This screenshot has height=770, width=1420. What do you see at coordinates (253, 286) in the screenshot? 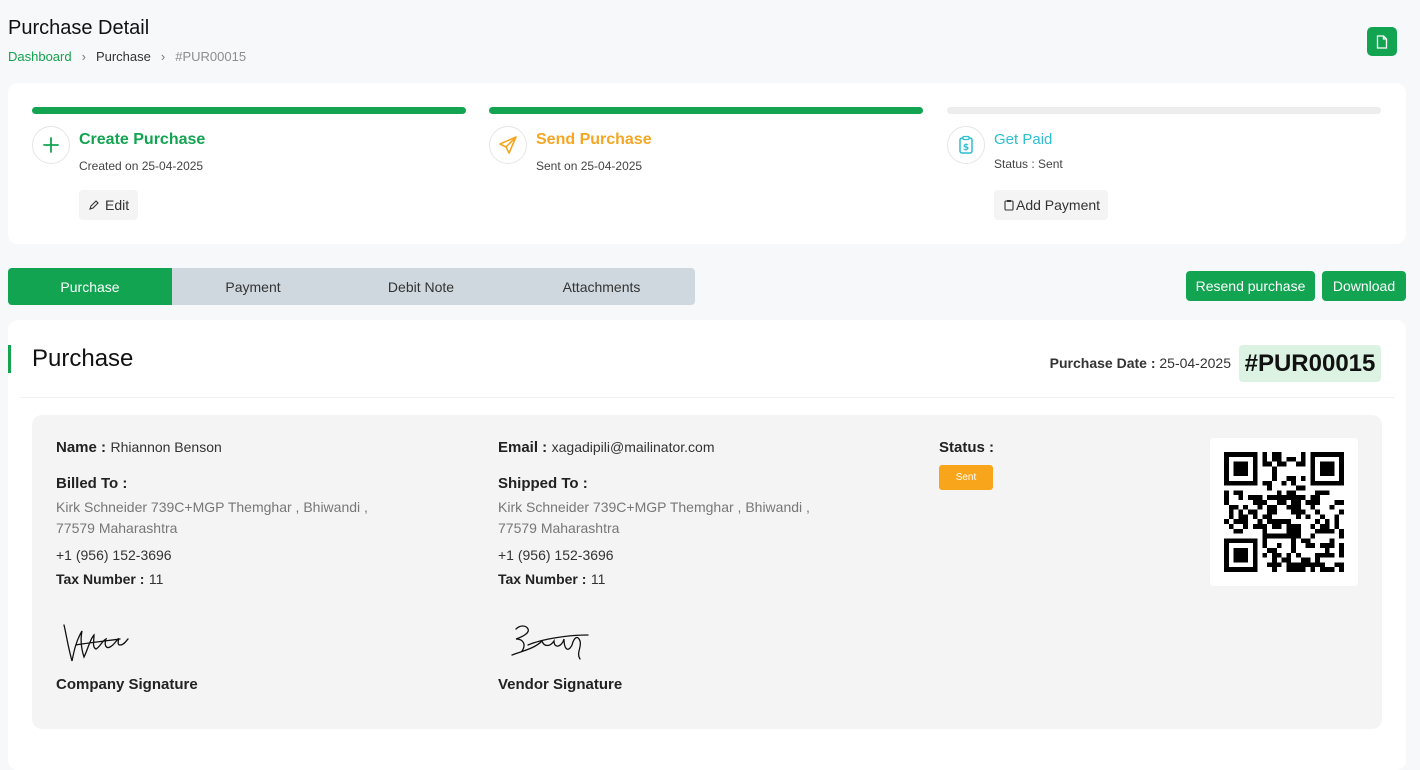
I see `tab-payment: Payment` at bounding box center [253, 286].